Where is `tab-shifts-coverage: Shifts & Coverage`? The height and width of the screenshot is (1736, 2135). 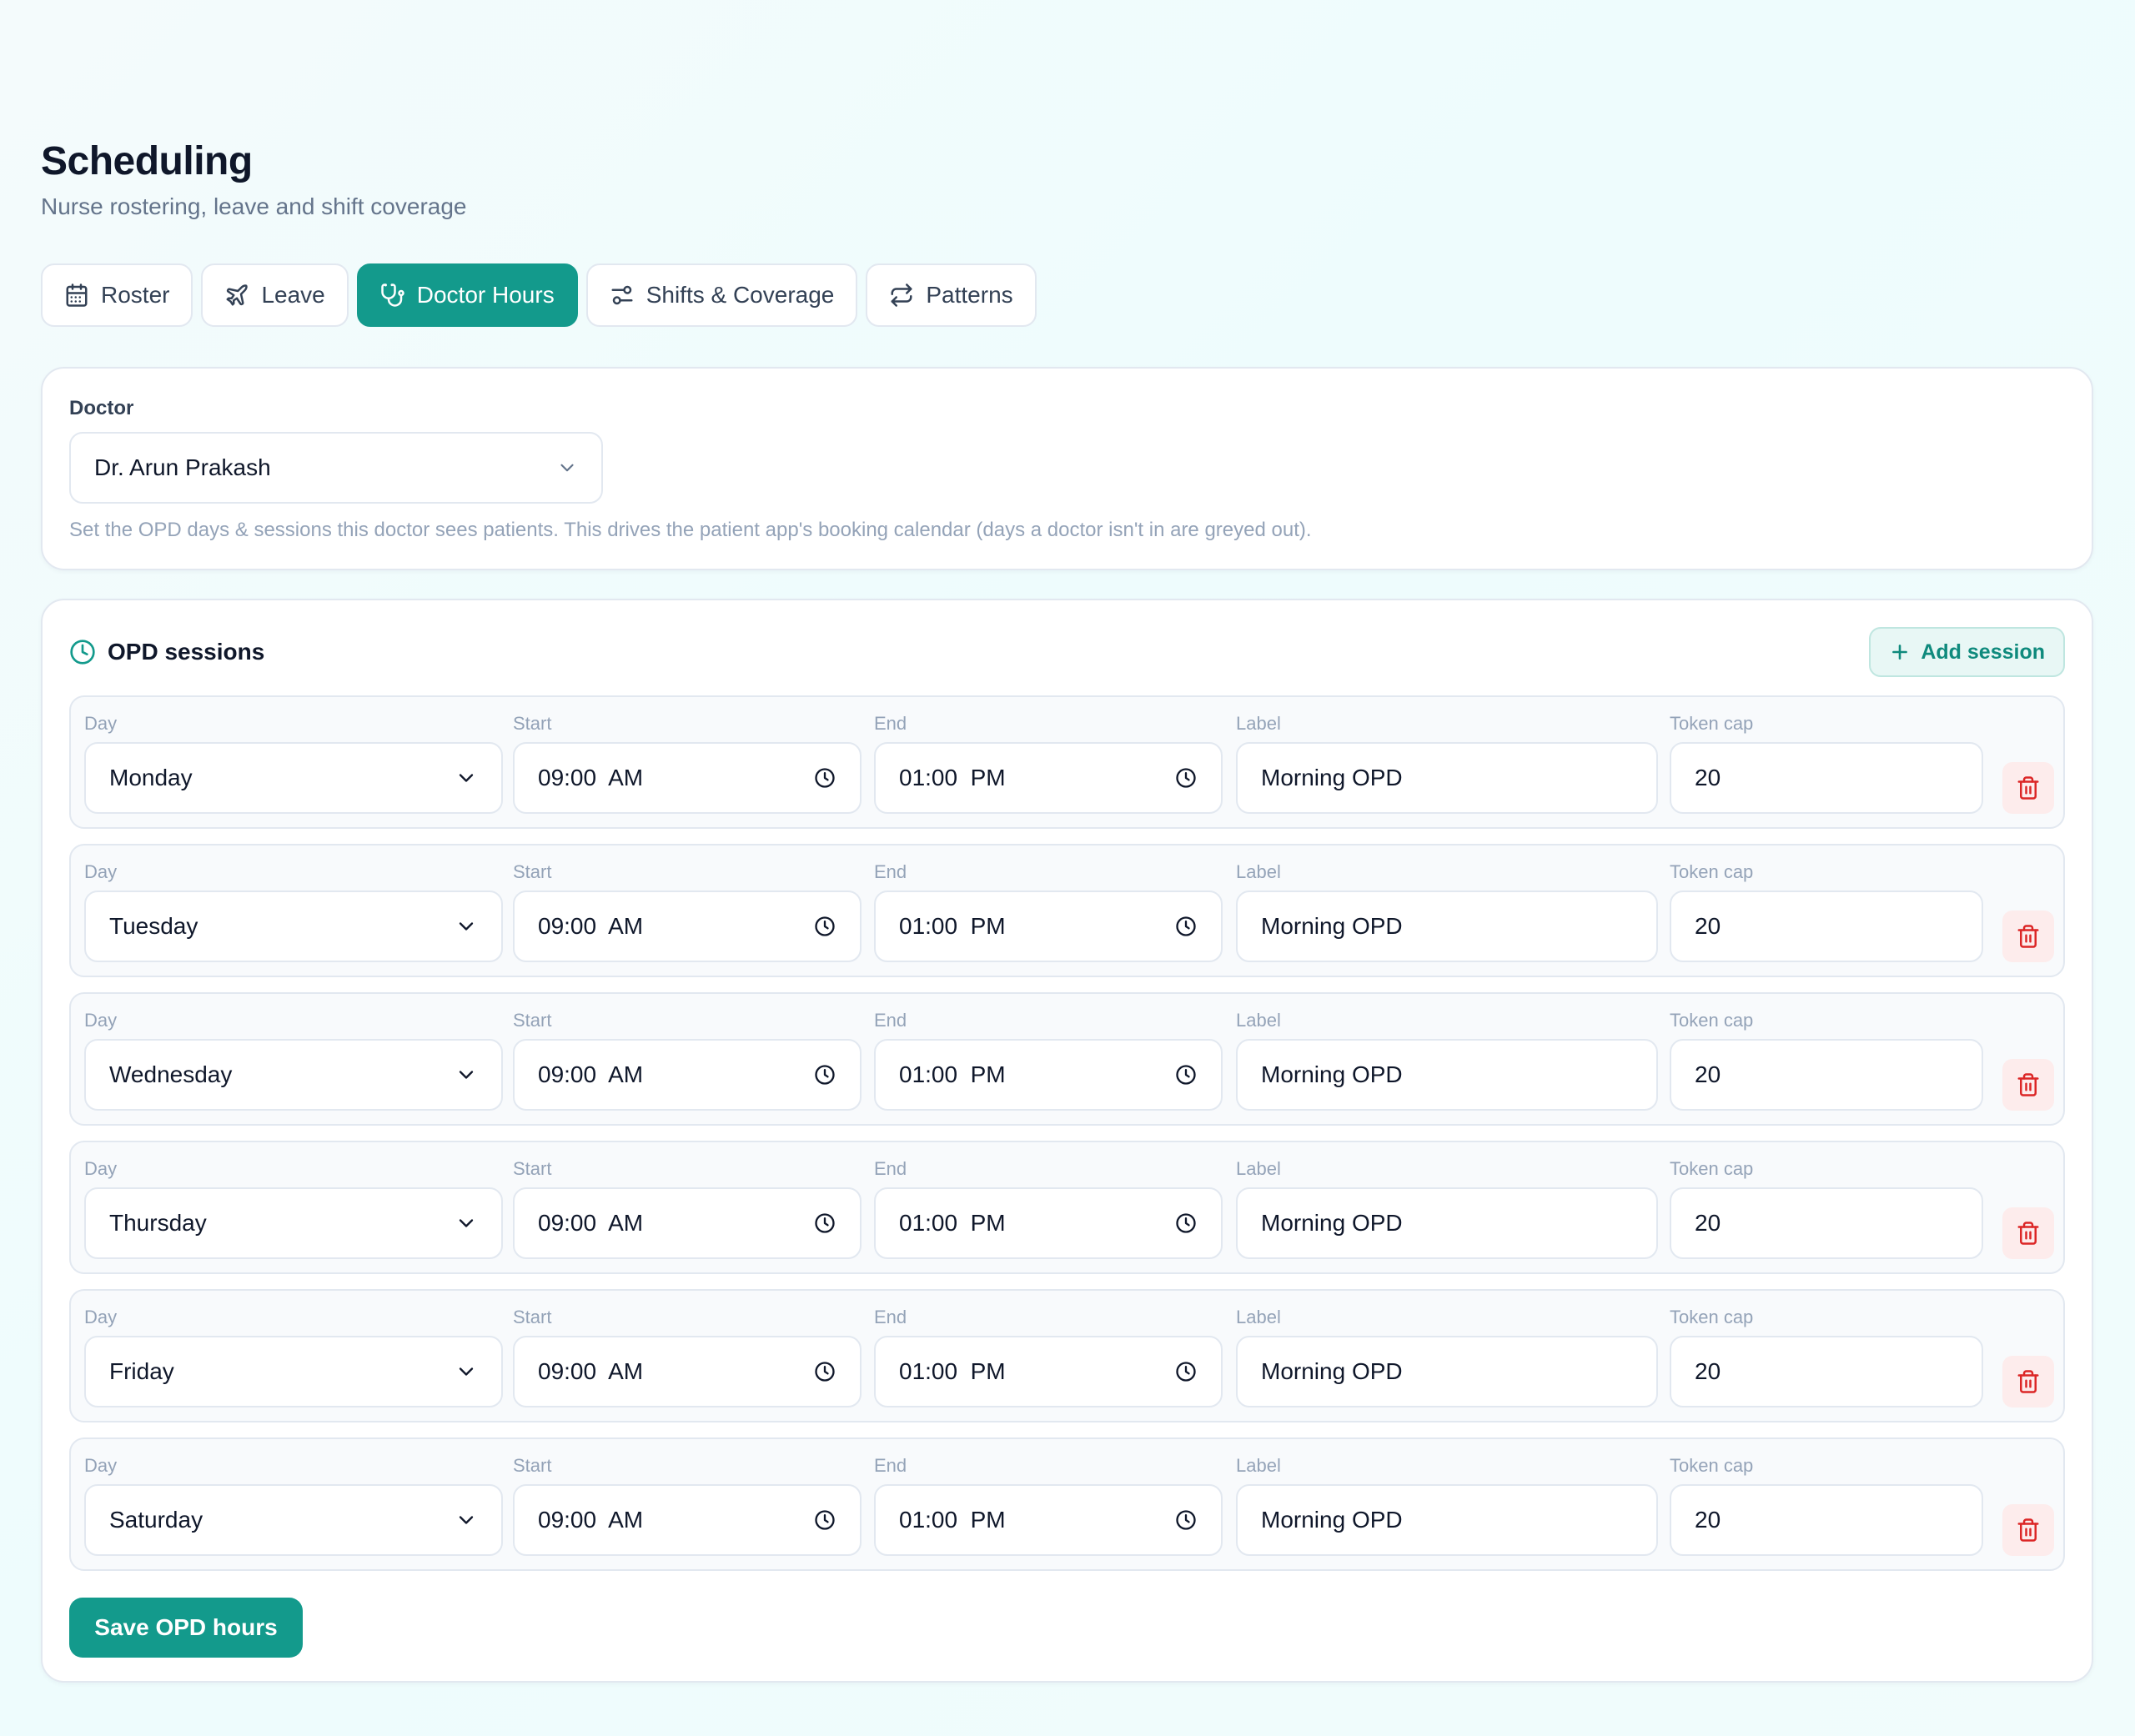 tab-shifts-coverage: Shifts & Coverage is located at coordinates (721, 295).